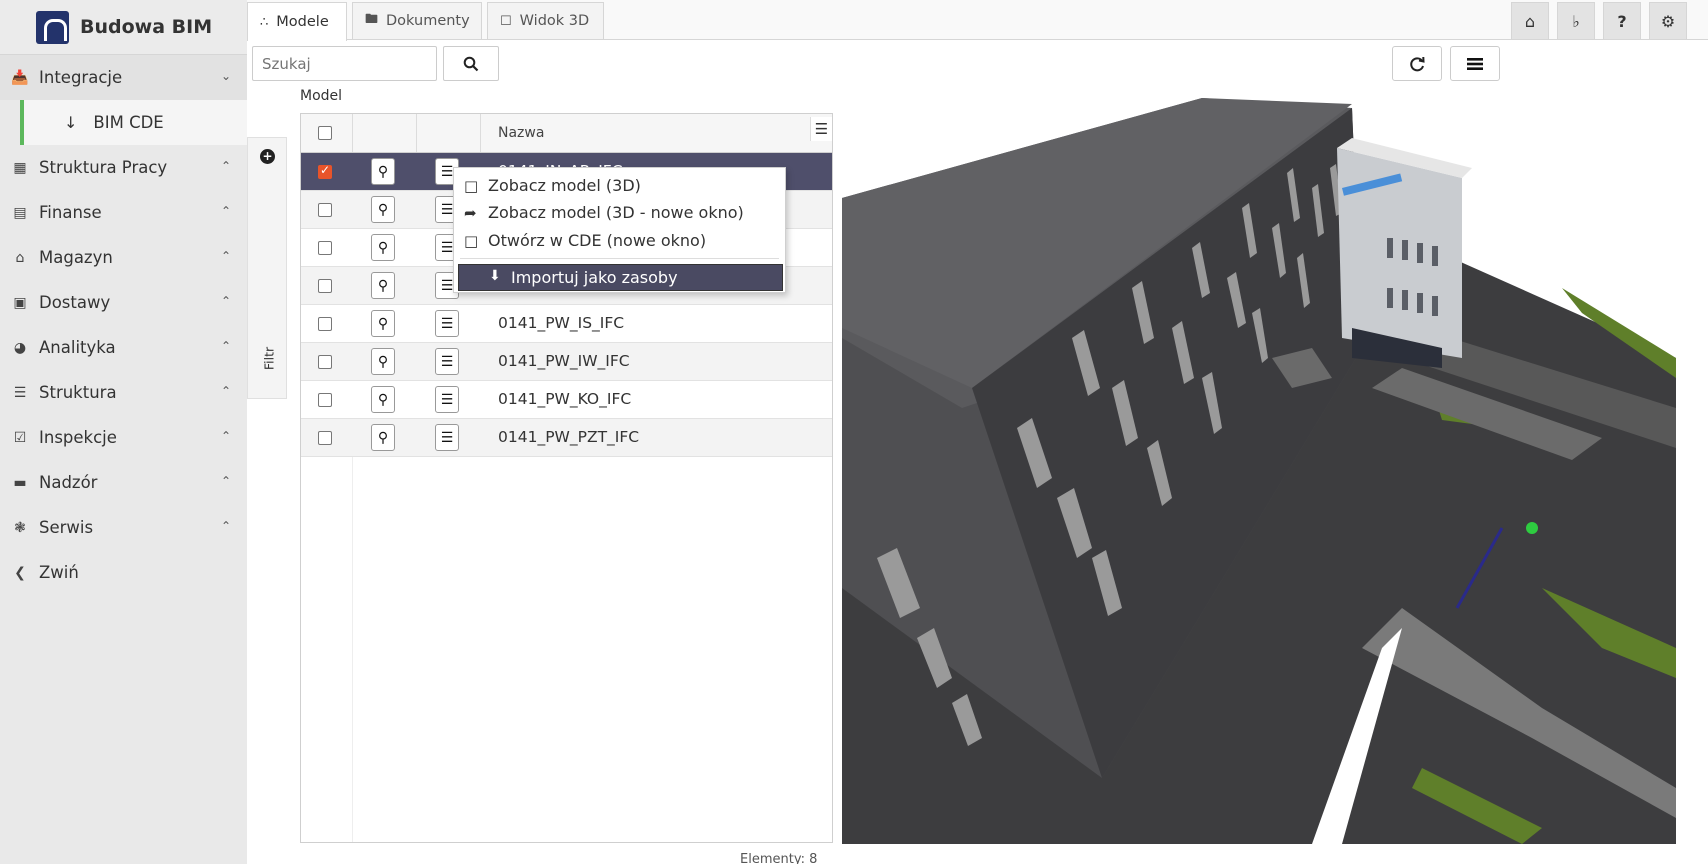  Describe the element at coordinates (123, 302) in the screenshot. I see `sidebar-item-dostawy: ▣ Dostawy ⌃` at that location.